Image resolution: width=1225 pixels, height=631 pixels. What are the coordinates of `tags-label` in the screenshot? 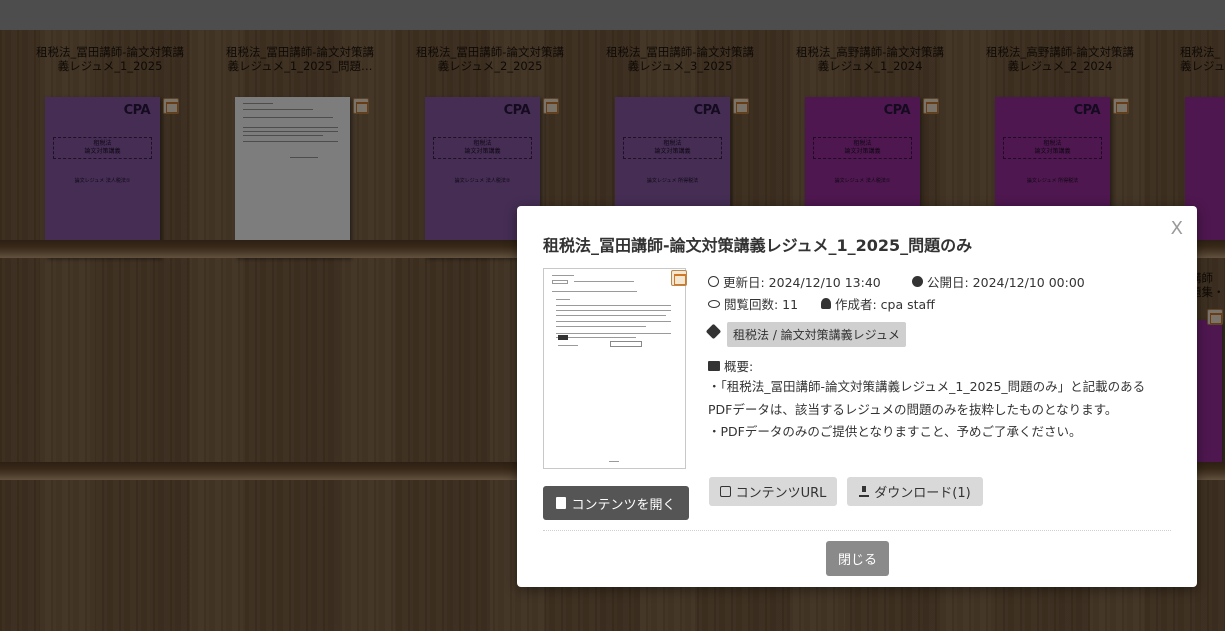 It's located at (714, 331).